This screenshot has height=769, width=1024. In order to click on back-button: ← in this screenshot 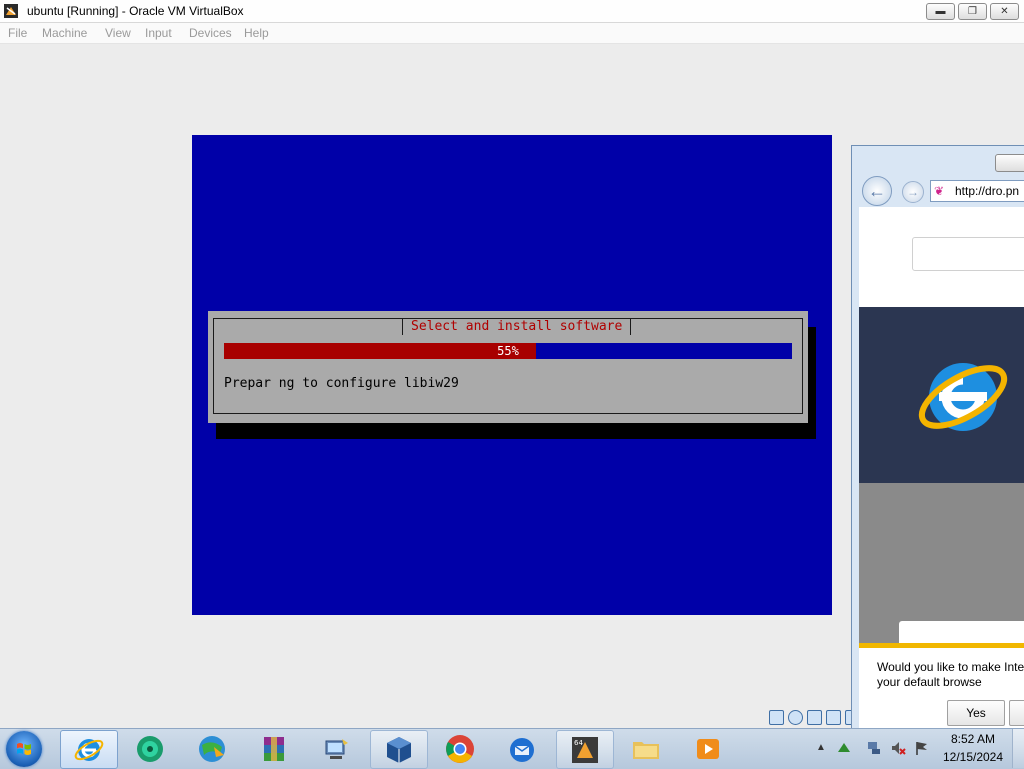, I will do `click(877, 191)`.